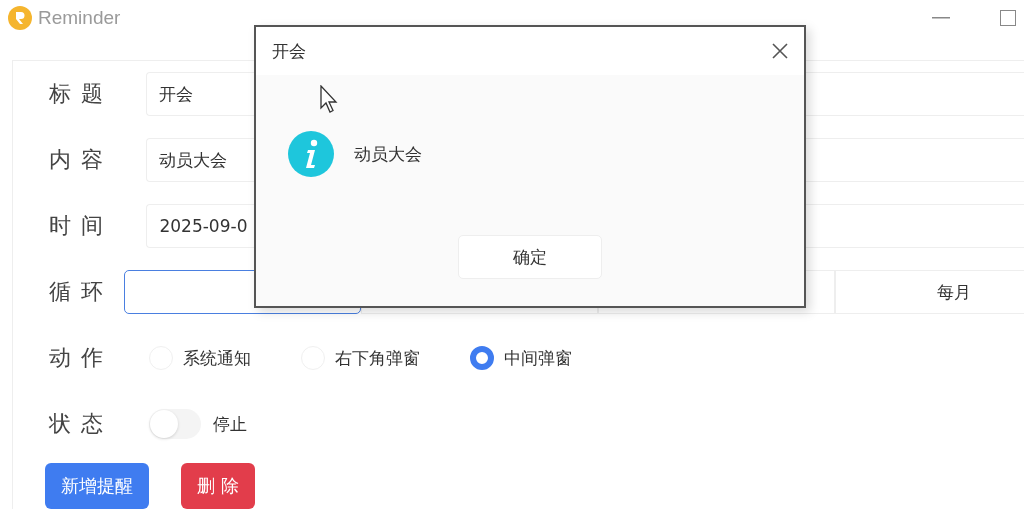  What do you see at coordinates (1008, 18) in the screenshot?
I see `maximize-icon` at bounding box center [1008, 18].